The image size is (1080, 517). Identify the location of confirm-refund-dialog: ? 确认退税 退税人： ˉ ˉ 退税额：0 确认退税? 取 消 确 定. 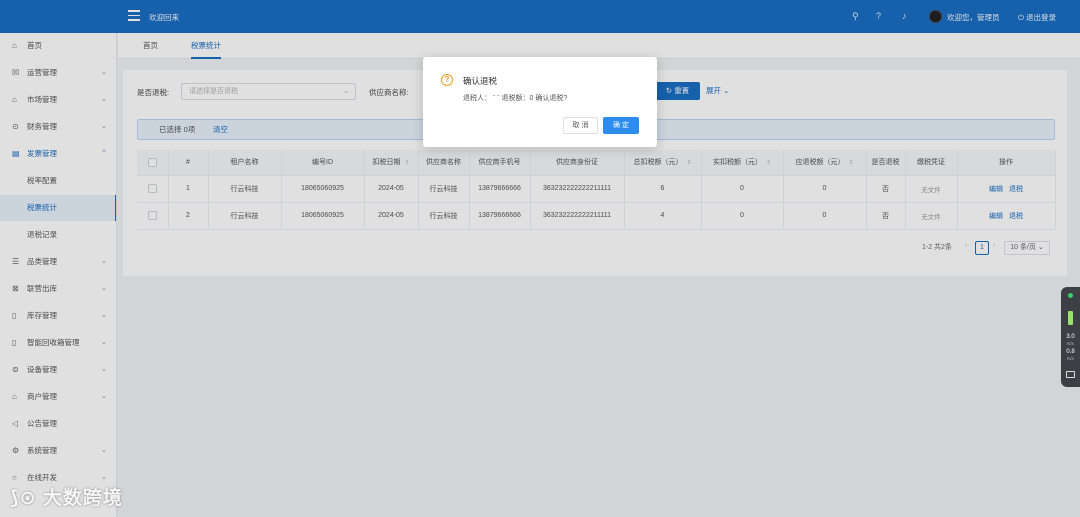
(540, 102).